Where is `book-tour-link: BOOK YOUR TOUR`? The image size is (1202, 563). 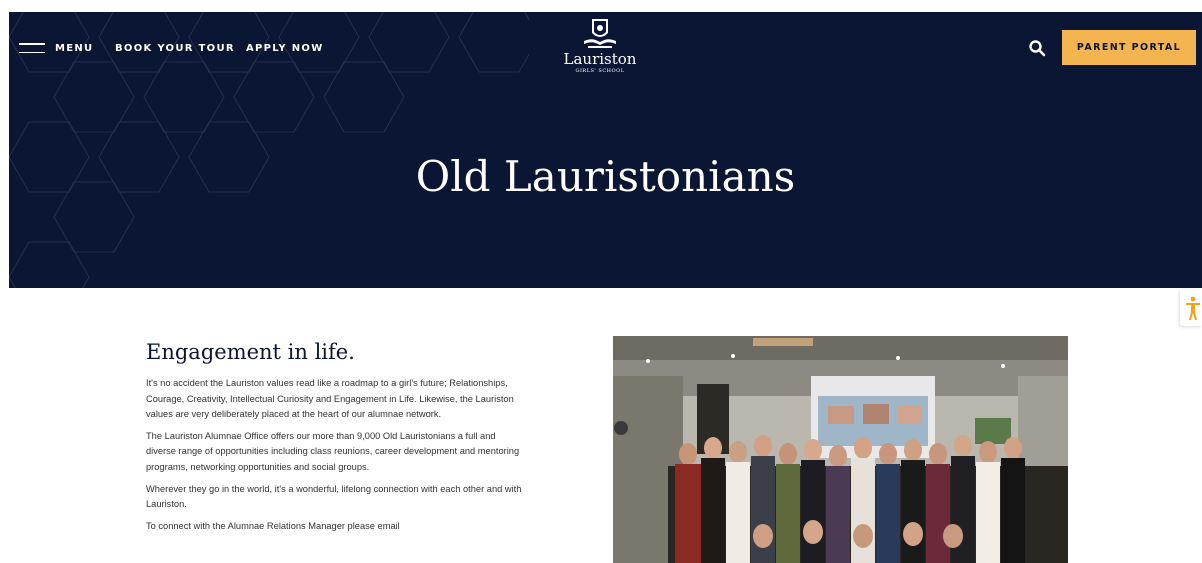 book-tour-link: BOOK YOUR TOUR is located at coordinates (175, 48).